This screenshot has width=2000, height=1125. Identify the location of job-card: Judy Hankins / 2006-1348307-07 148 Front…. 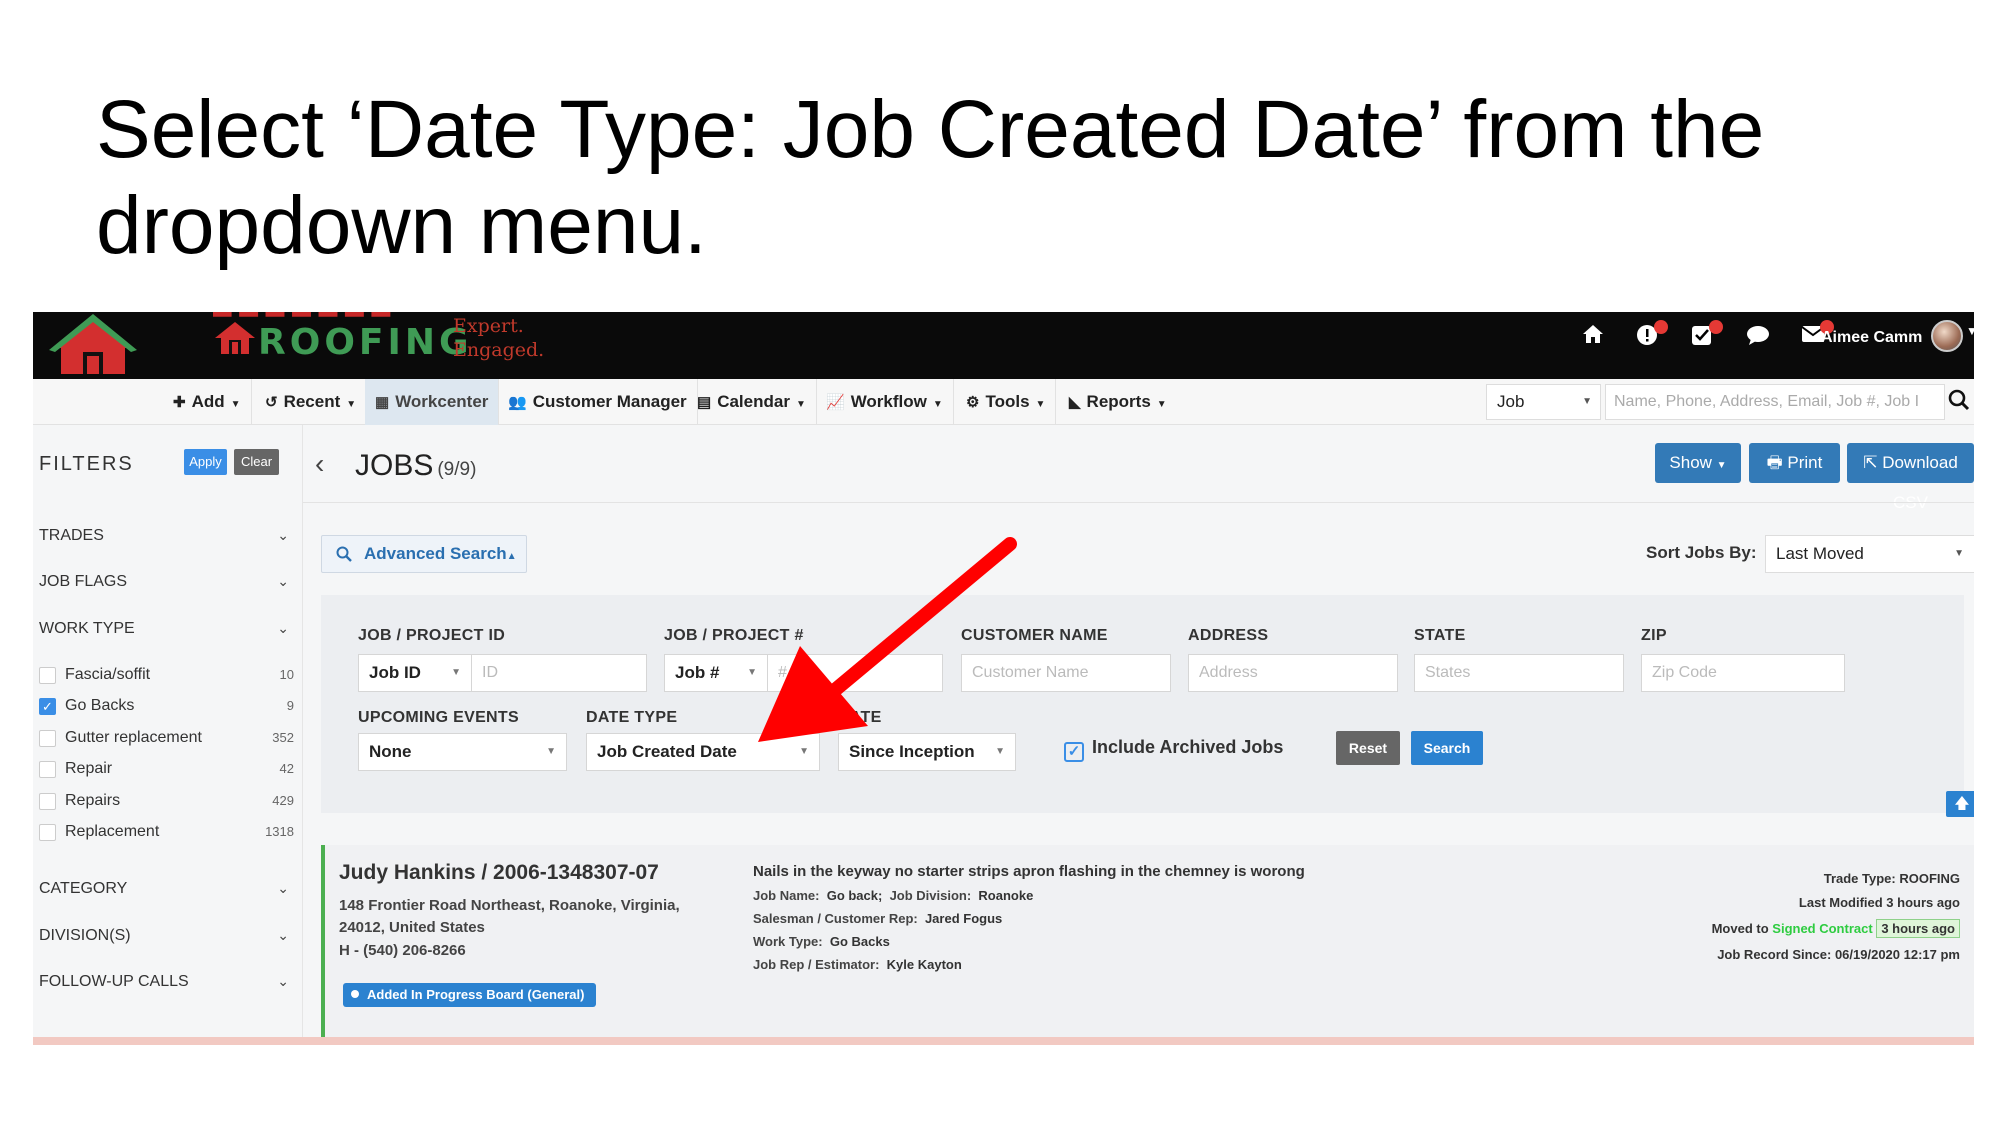
(1147, 944).